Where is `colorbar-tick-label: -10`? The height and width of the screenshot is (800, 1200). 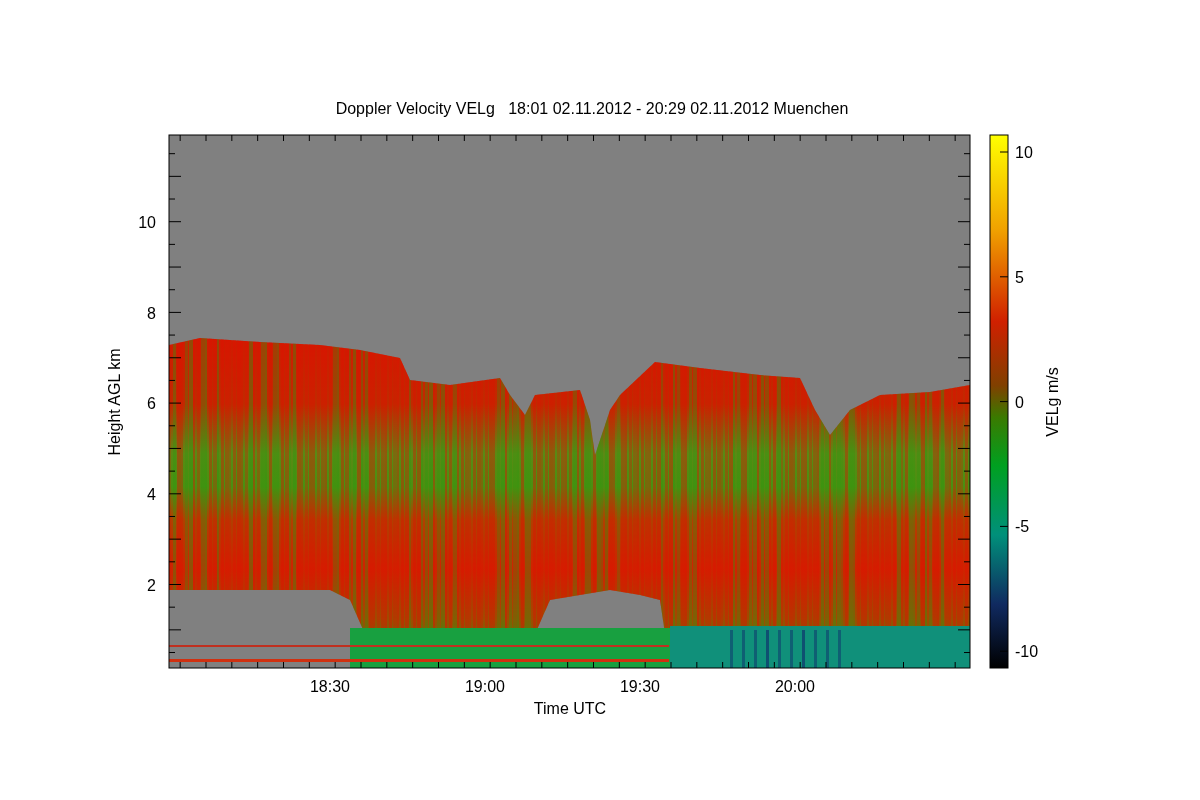 colorbar-tick-label: -10 is located at coordinates (1027, 652).